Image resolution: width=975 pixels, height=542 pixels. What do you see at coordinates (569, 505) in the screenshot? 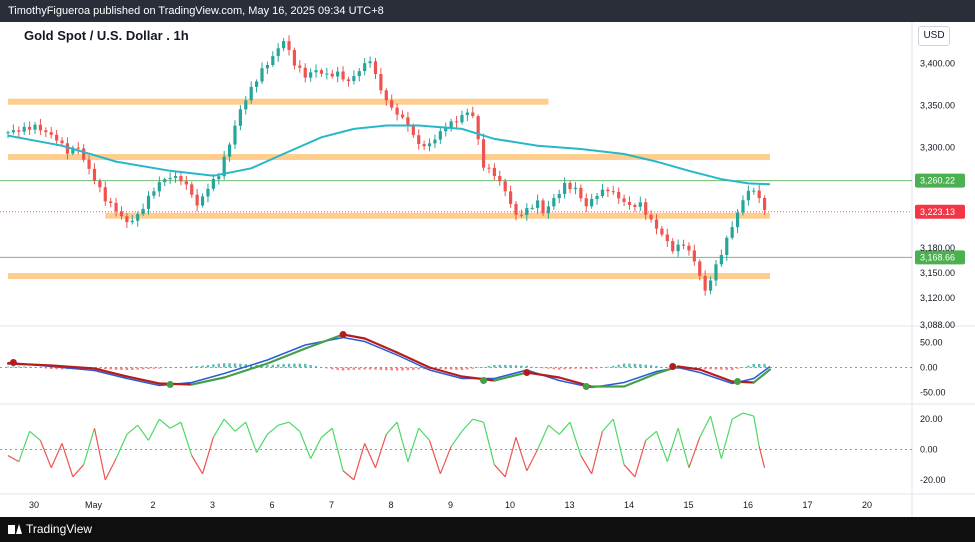
I see `x-tick-label: 13` at bounding box center [569, 505].